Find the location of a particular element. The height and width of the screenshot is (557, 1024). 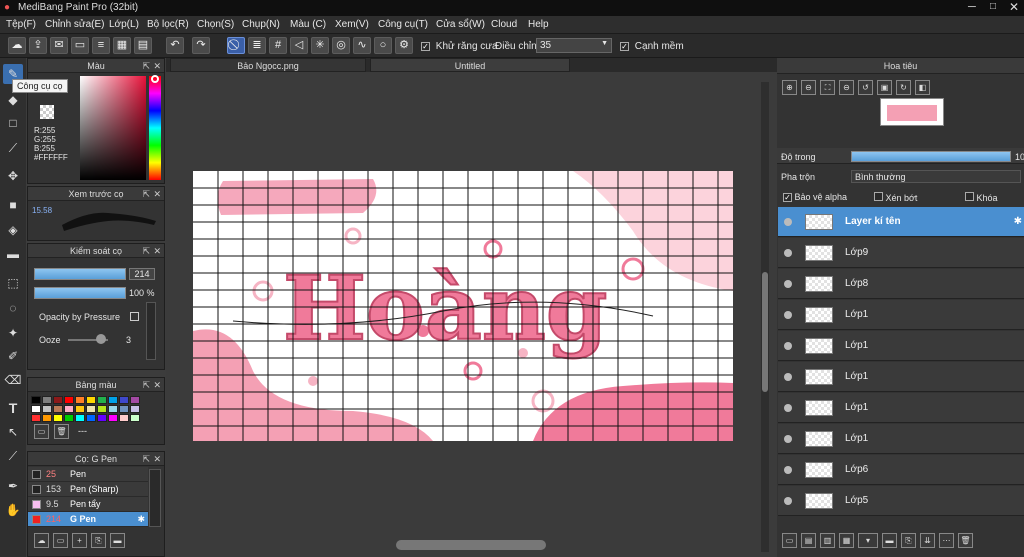

snap-ellipse-icon: ○ is located at coordinates (383, 45).